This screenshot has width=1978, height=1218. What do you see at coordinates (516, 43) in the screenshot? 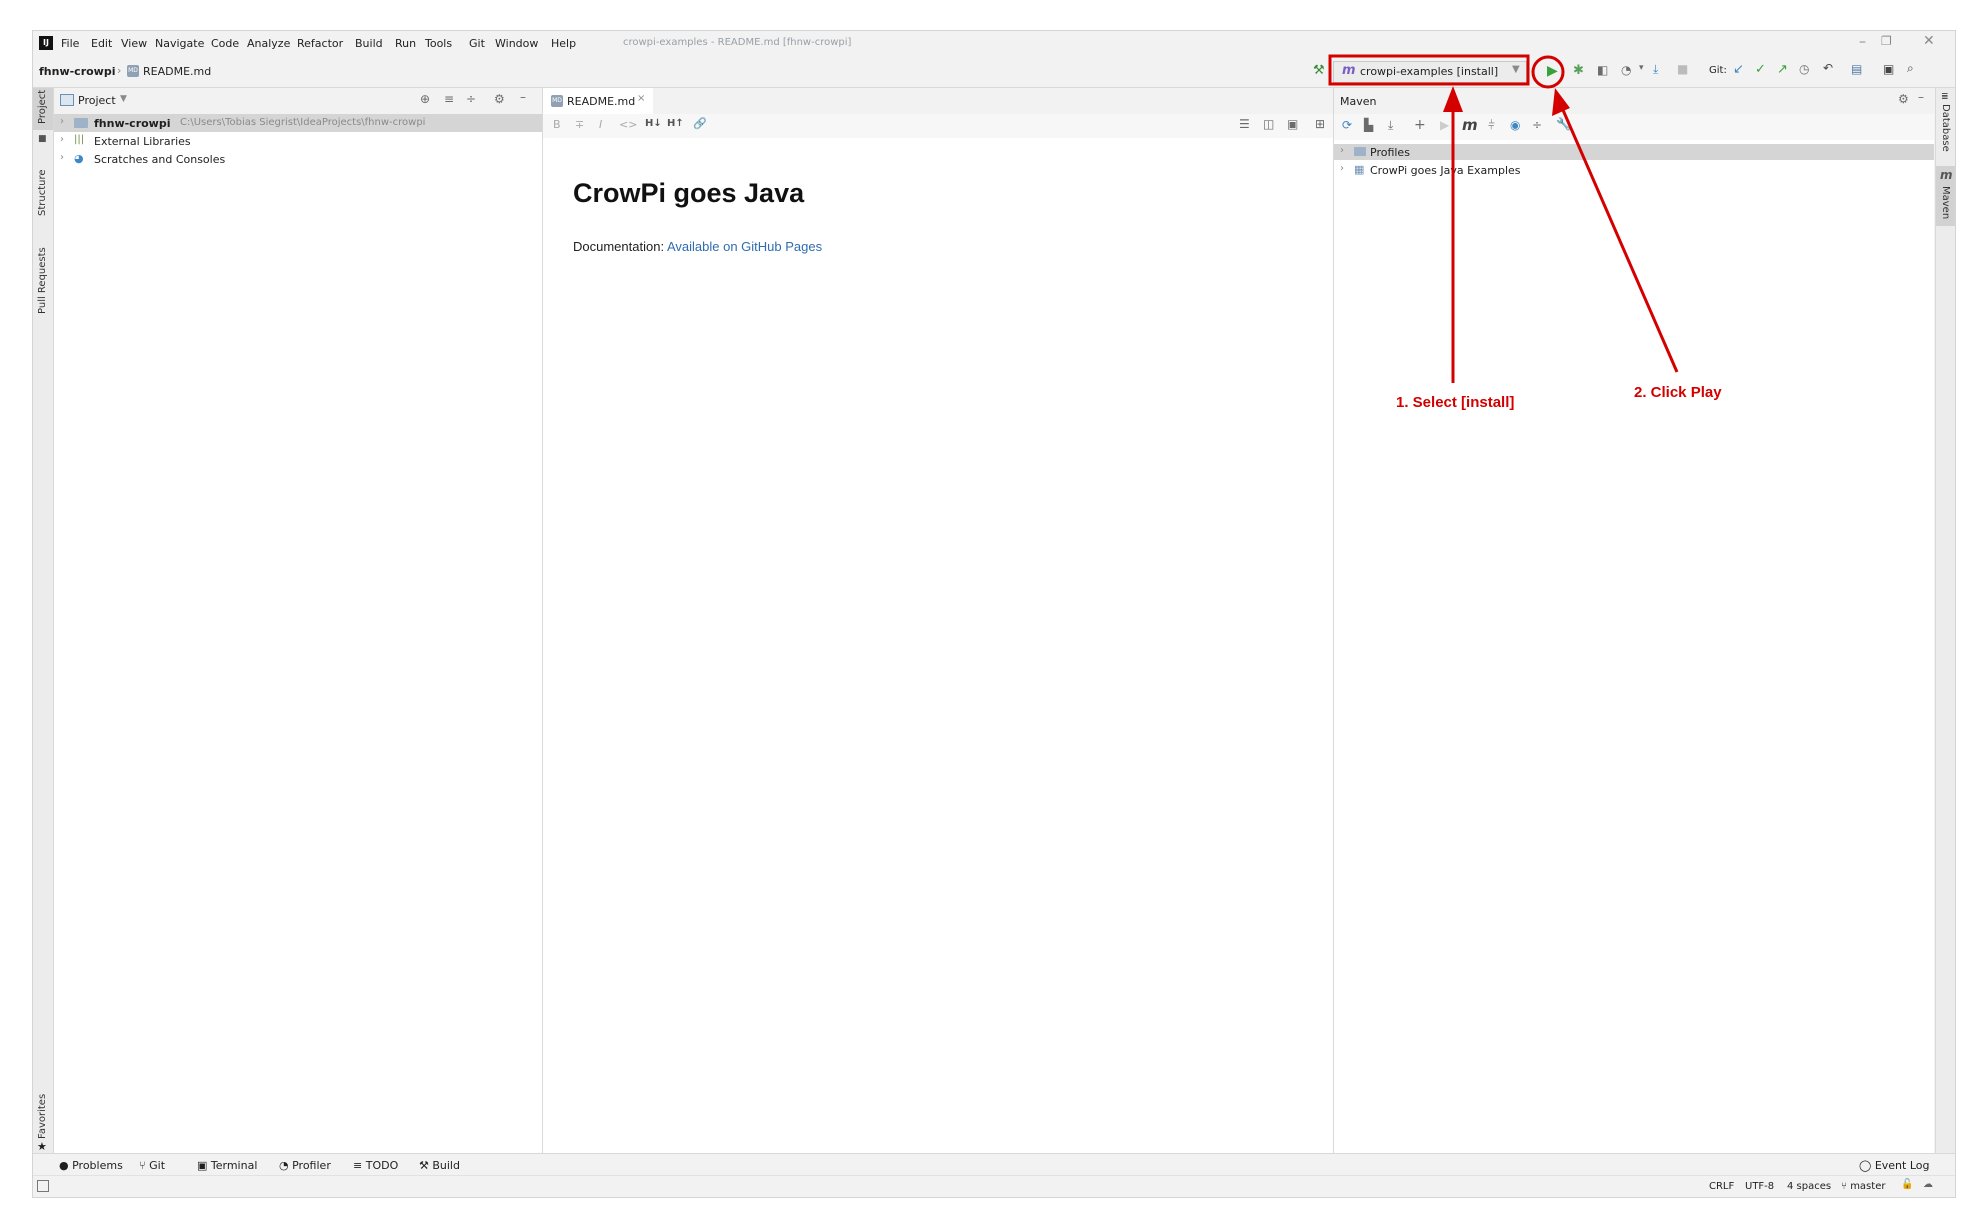
I see `menu-window: Window` at bounding box center [516, 43].